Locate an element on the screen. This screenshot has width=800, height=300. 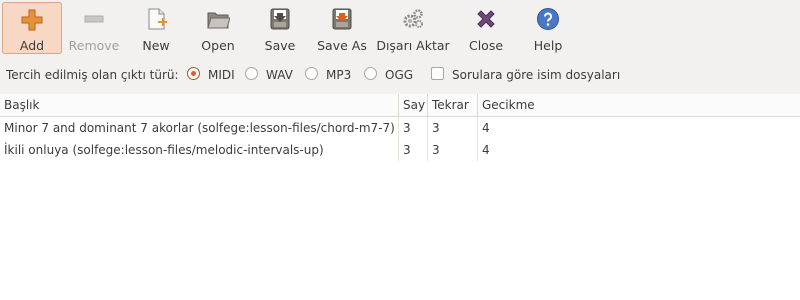
table-header: Başlık Say Tekrar Gecikme is located at coordinates (400, 105).